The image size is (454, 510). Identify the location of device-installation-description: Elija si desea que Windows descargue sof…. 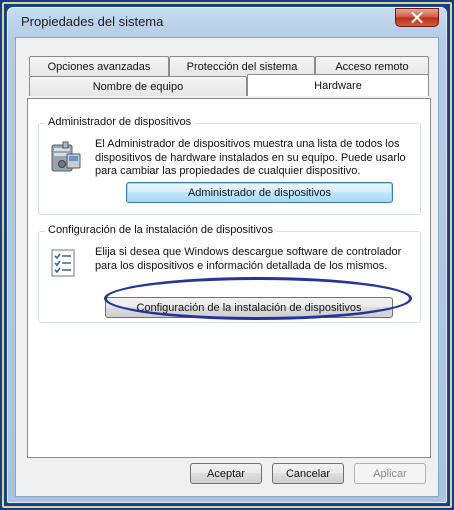
(248, 259).